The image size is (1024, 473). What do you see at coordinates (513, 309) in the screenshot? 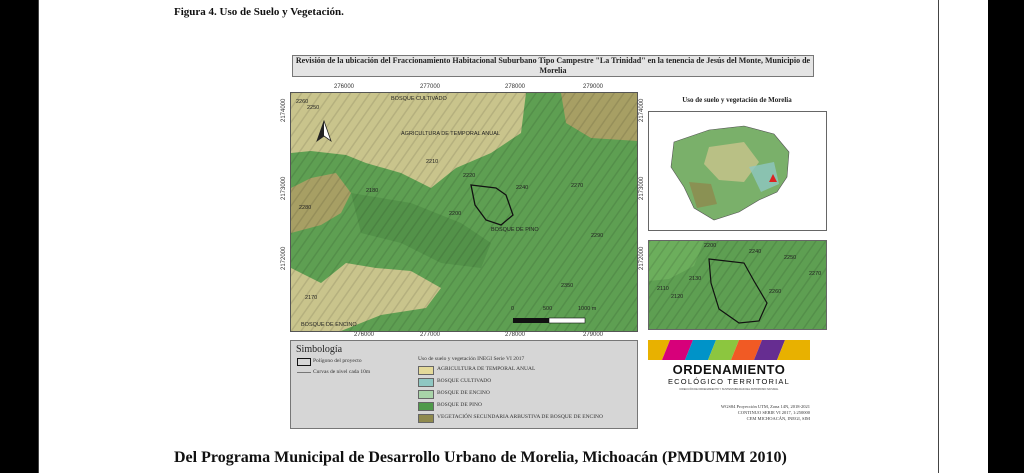
I see `scale-zero: 0` at bounding box center [513, 309].